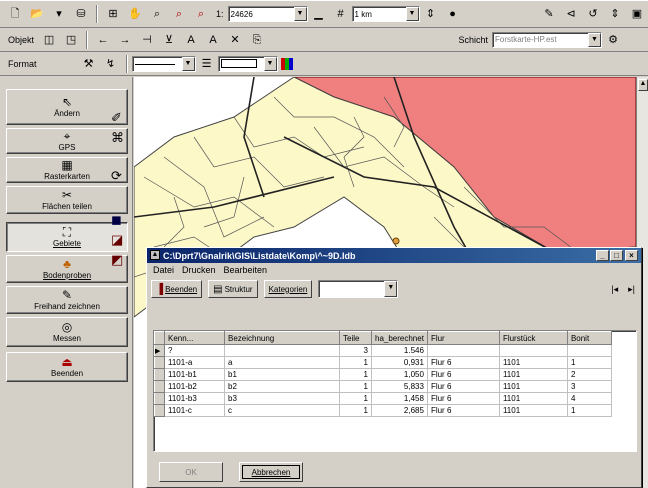 Image resolution: width=648 pixels, height=488 pixels. Describe the element at coordinates (614, 289) in the screenshot. I see `nav-prev-icon: |◂` at that location.